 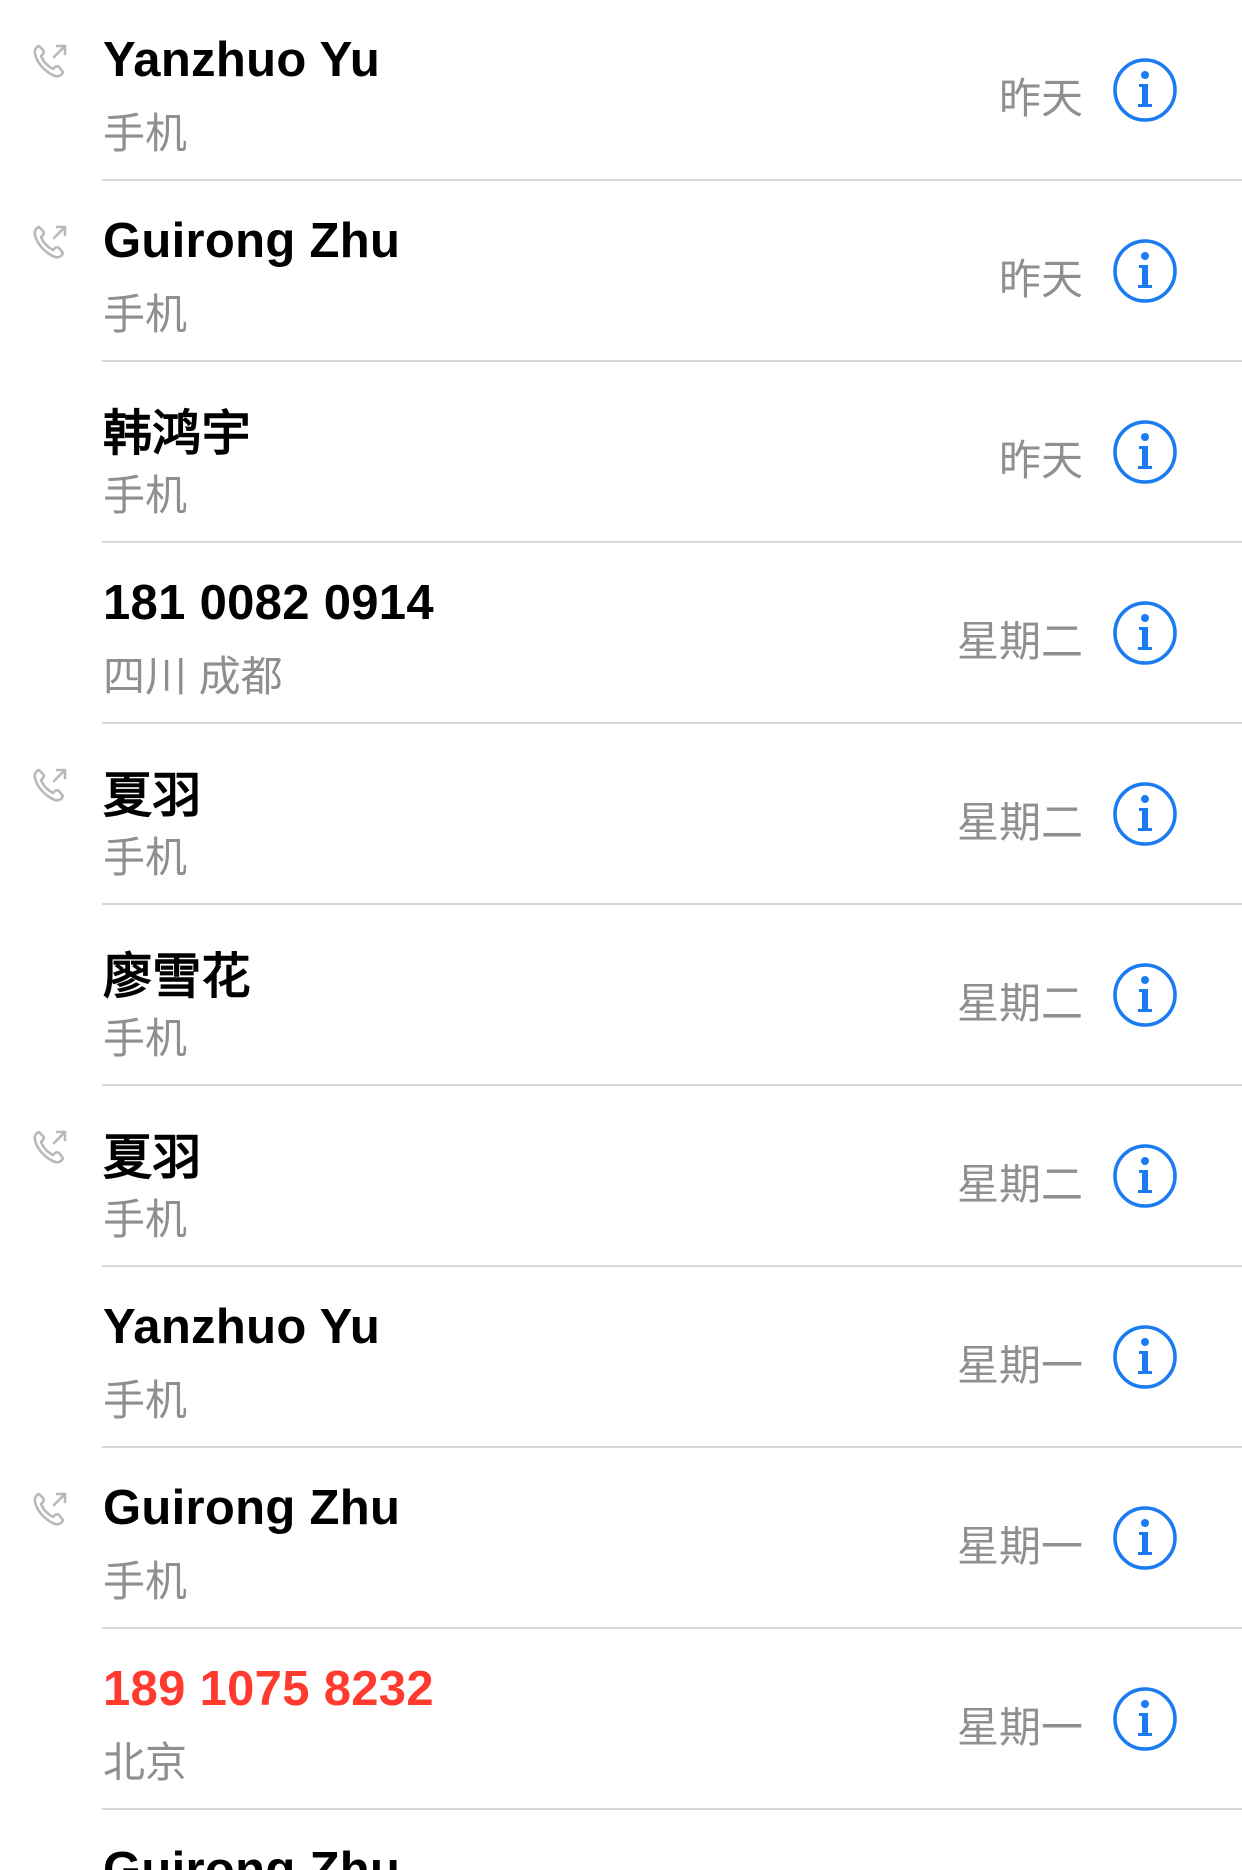 I want to click on call-row-partial: Guirong Zhu, so click(x=621, y=1840).